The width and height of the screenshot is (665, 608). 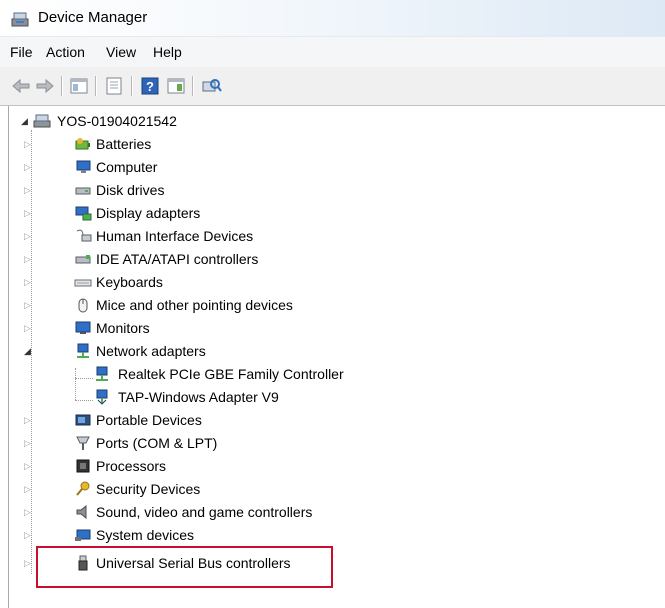 What do you see at coordinates (167, 52) in the screenshot?
I see `menu-help: Help` at bounding box center [167, 52].